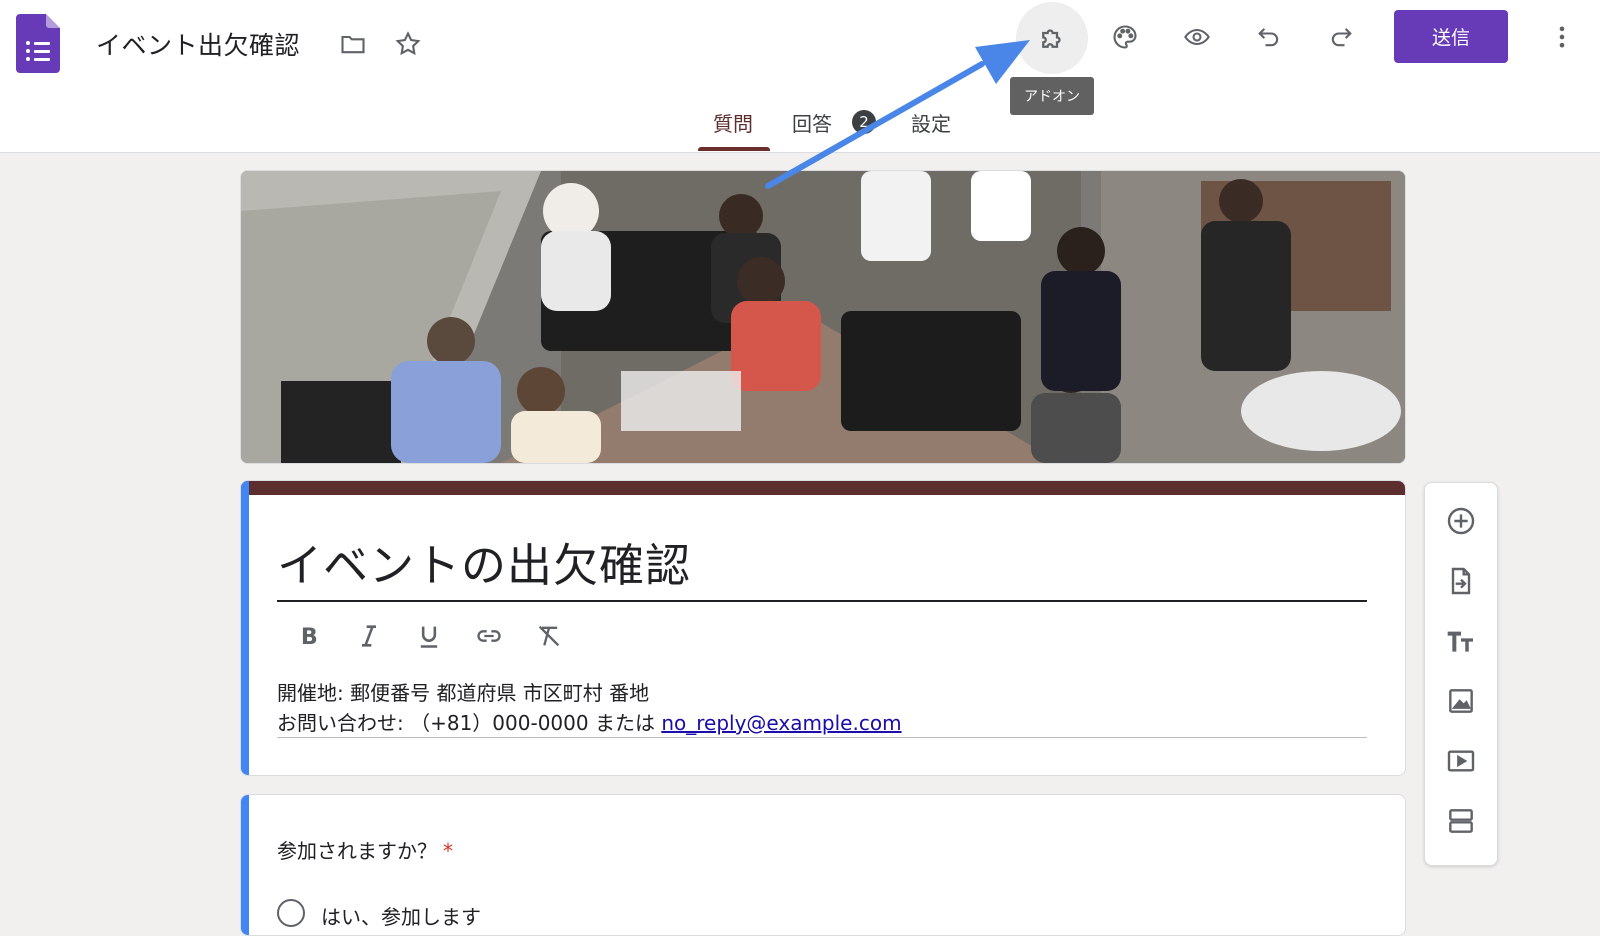  I want to click on tab-settings: 設定, so click(931, 122).